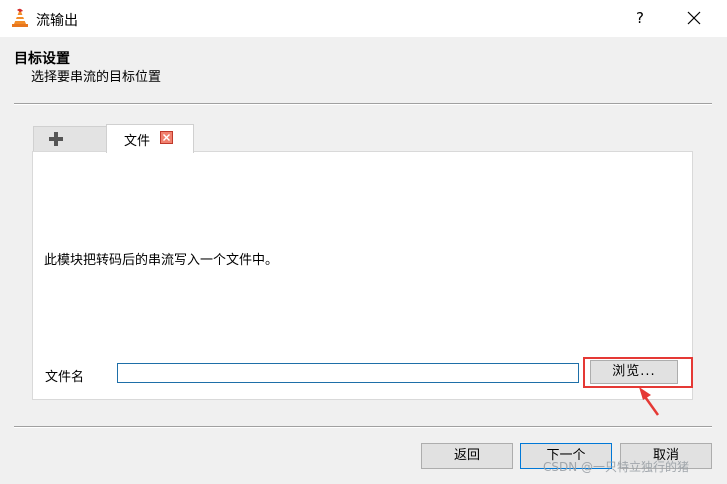 This screenshot has height=484, width=727. Describe the element at coordinates (56, 139) in the screenshot. I see `plus-icon` at that location.